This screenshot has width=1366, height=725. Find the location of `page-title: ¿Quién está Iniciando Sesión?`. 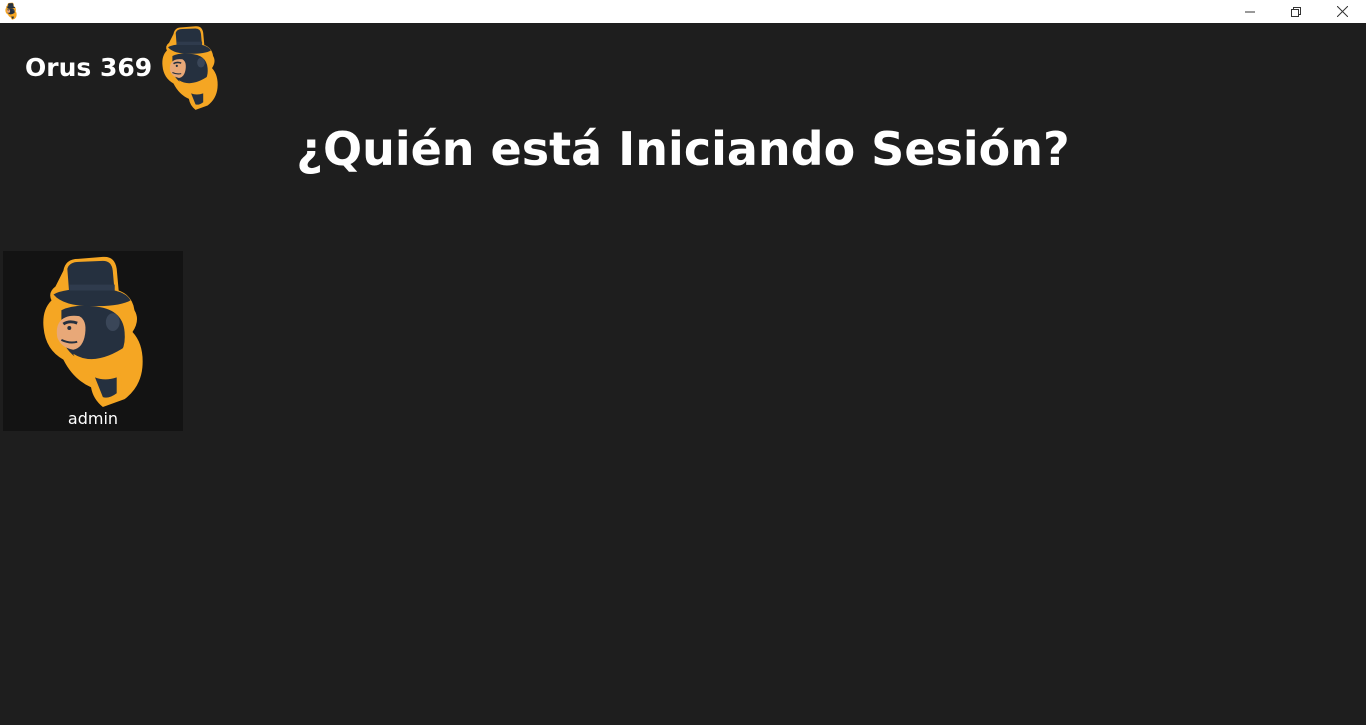

page-title: ¿Quién está Iniciando Sesión? is located at coordinates (683, 149).